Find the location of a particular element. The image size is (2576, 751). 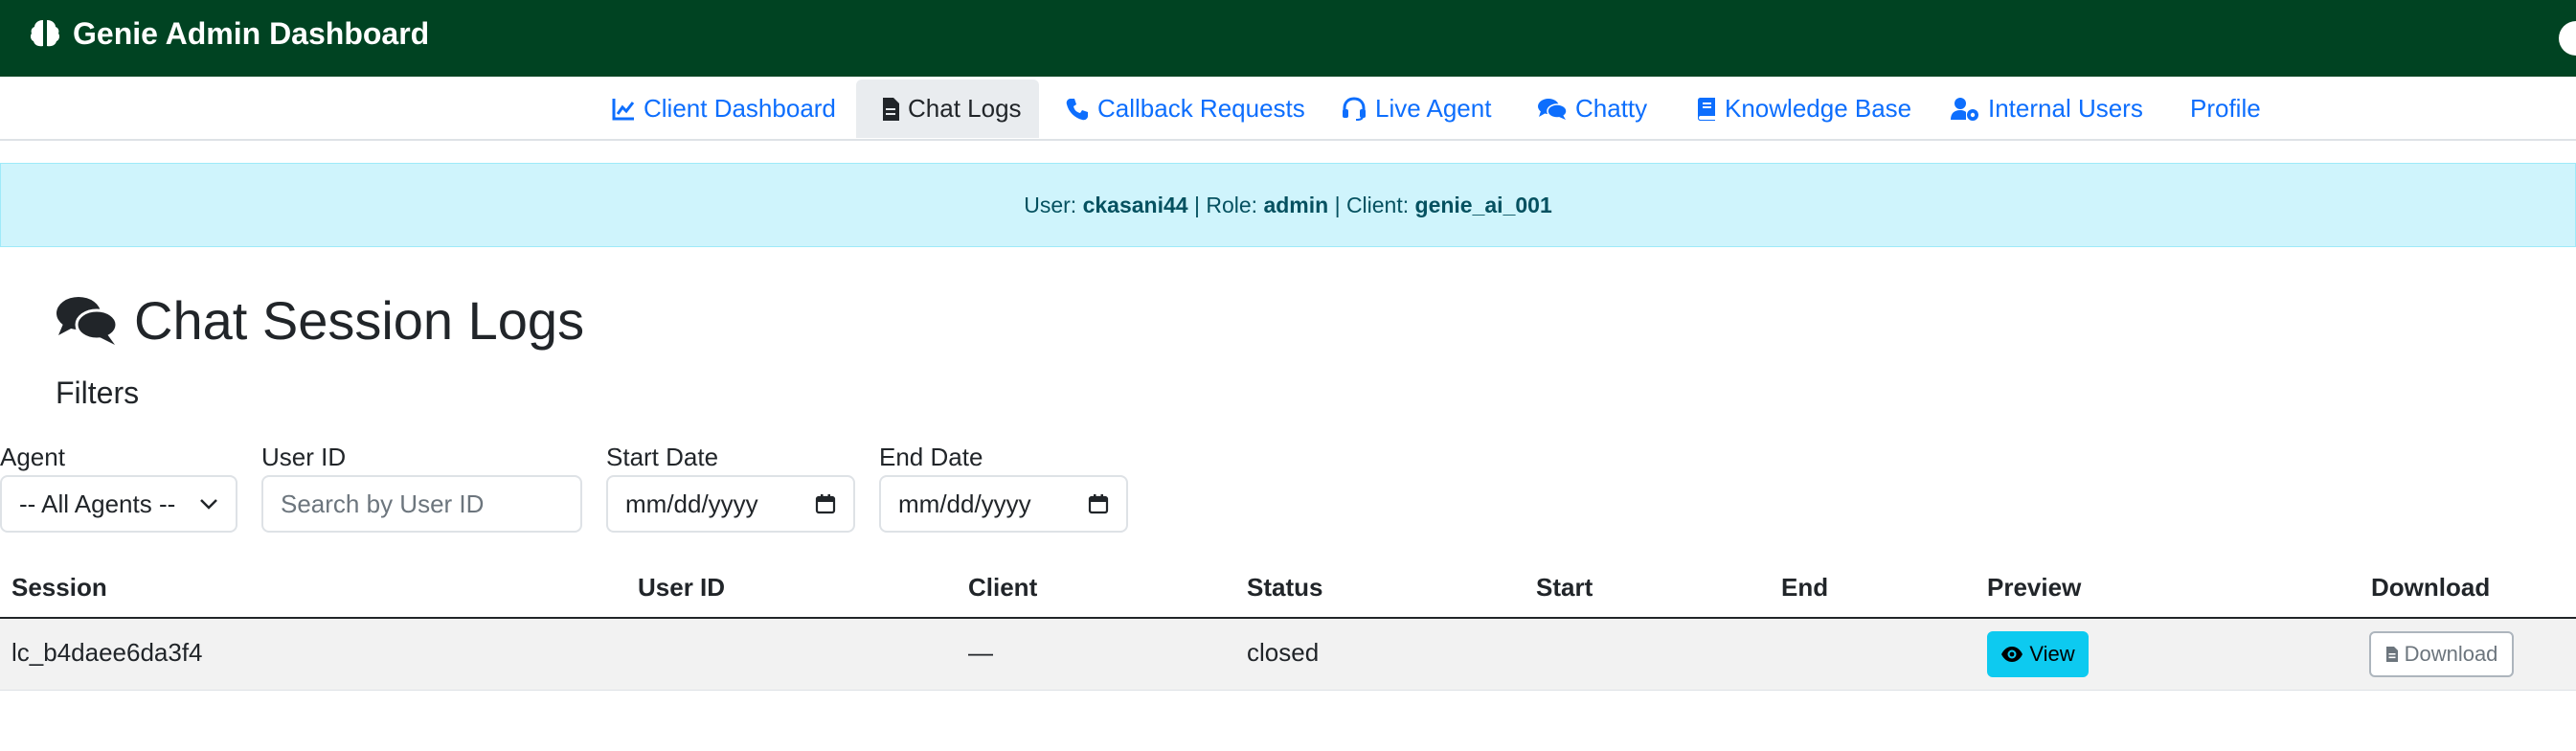

user-gear-icon is located at coordinates (1964, 109).